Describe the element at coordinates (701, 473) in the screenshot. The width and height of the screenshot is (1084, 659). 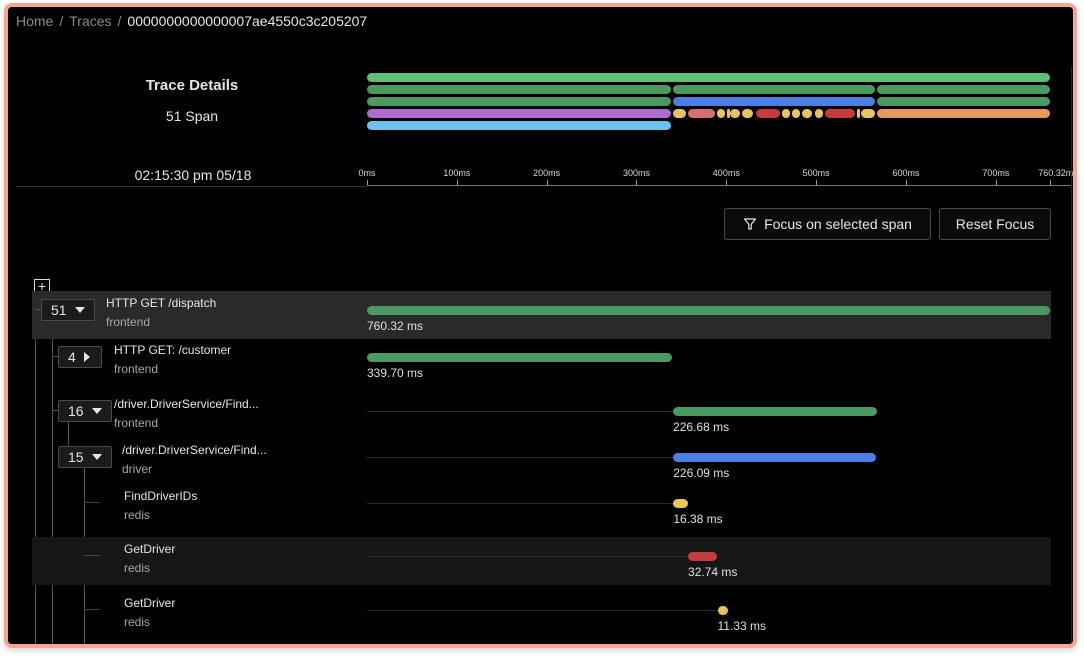
I see `span-duration: 226.09 ms` at that location.